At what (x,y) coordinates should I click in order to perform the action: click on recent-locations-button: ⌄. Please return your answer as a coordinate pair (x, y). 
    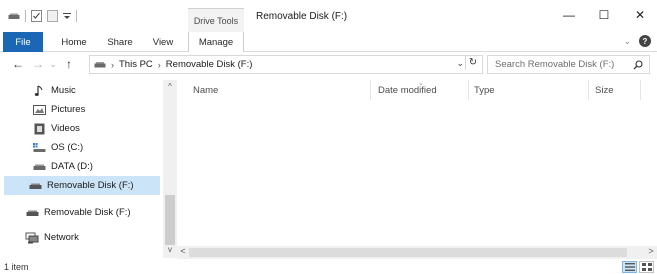
    Looking at the image, I should click on (53, 64).